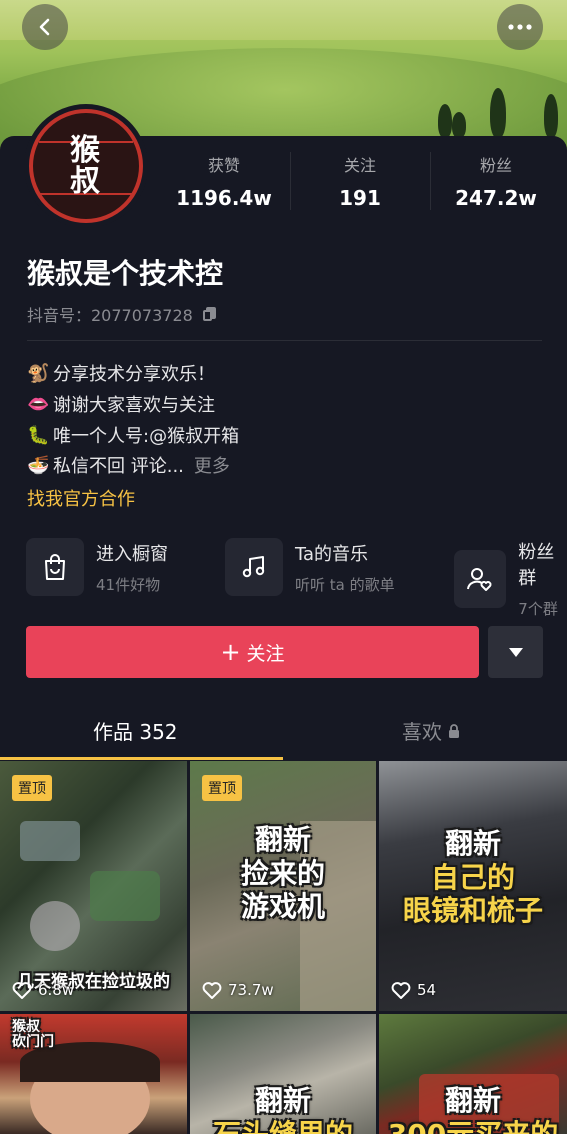 The height and width of the screenshot is (1134, 567). What do you see at coordinates (282, 873) in the screenshot?
I see `video-caption: 捡来的` at bounding box center [282, 873].